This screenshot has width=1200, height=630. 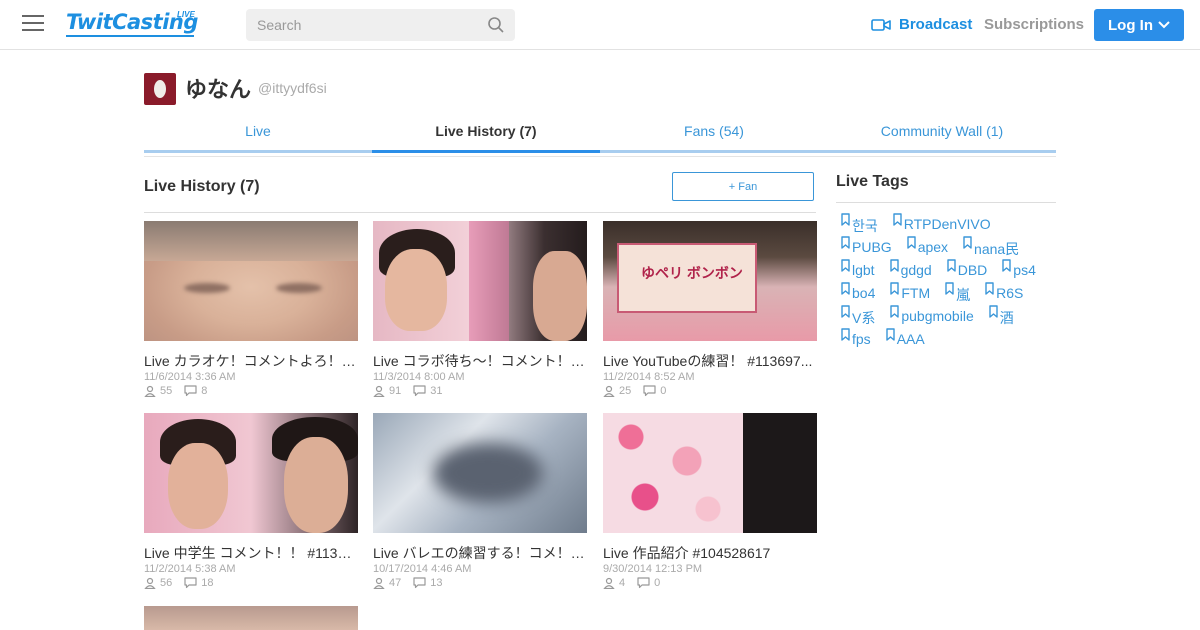 What do you see at coordinates (361, 25) in the screenshot?
I see `search-input` at bounding box center [361, 25].